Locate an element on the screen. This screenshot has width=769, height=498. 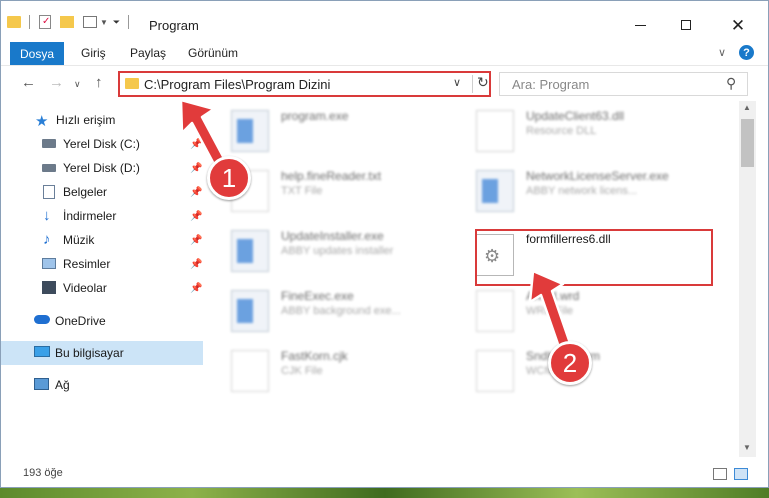
expand-ribbon-icon: ∨ is located at coordinates (722, 52).